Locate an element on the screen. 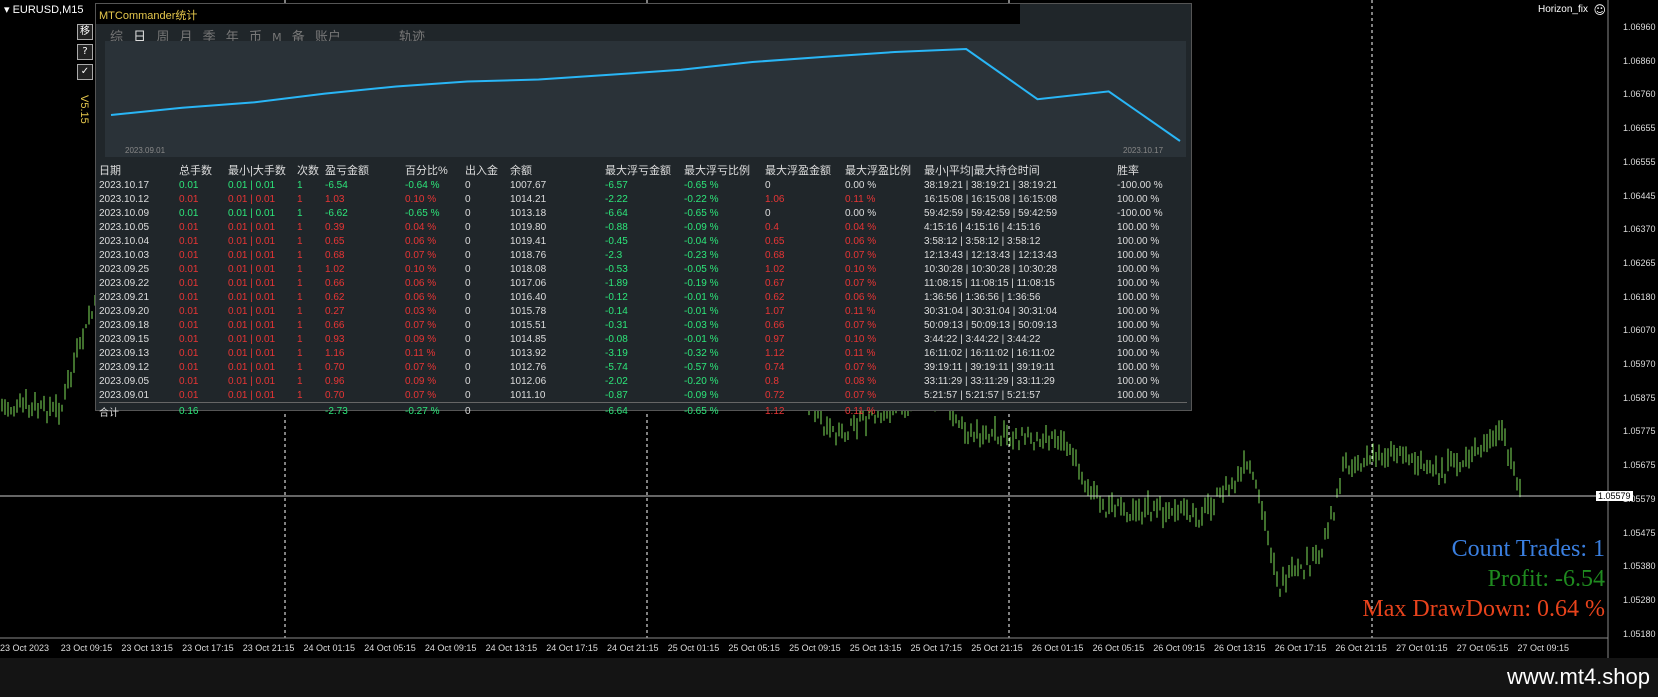 Image resolution: width=1658 pixels, height=697 pixels. table-cell: 59:42:59 | 59:42:59 | 59:42:59 is located at coordinates (991, 213).